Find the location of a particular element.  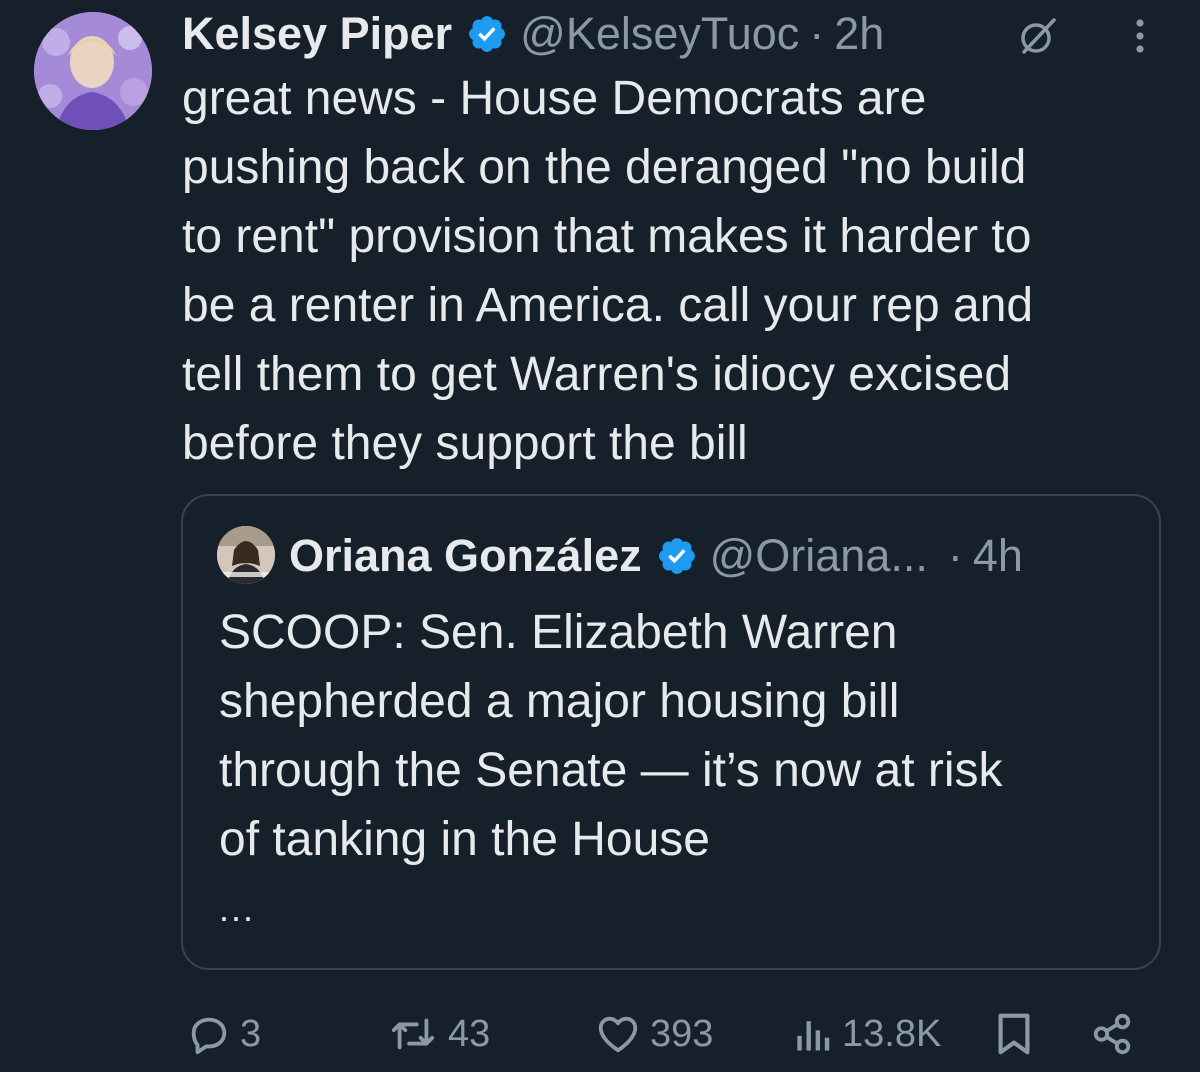

author-handle: @KelseyTuoc is located at coordinates (659, 34).